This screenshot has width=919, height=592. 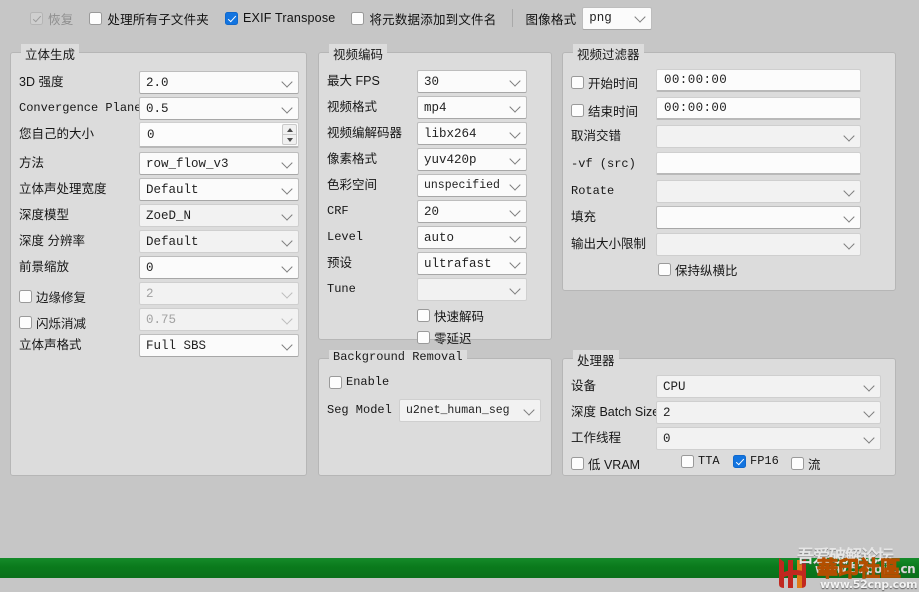 I want to click on restore-checkbox-item: 恢复, so click(x=51, y=18).